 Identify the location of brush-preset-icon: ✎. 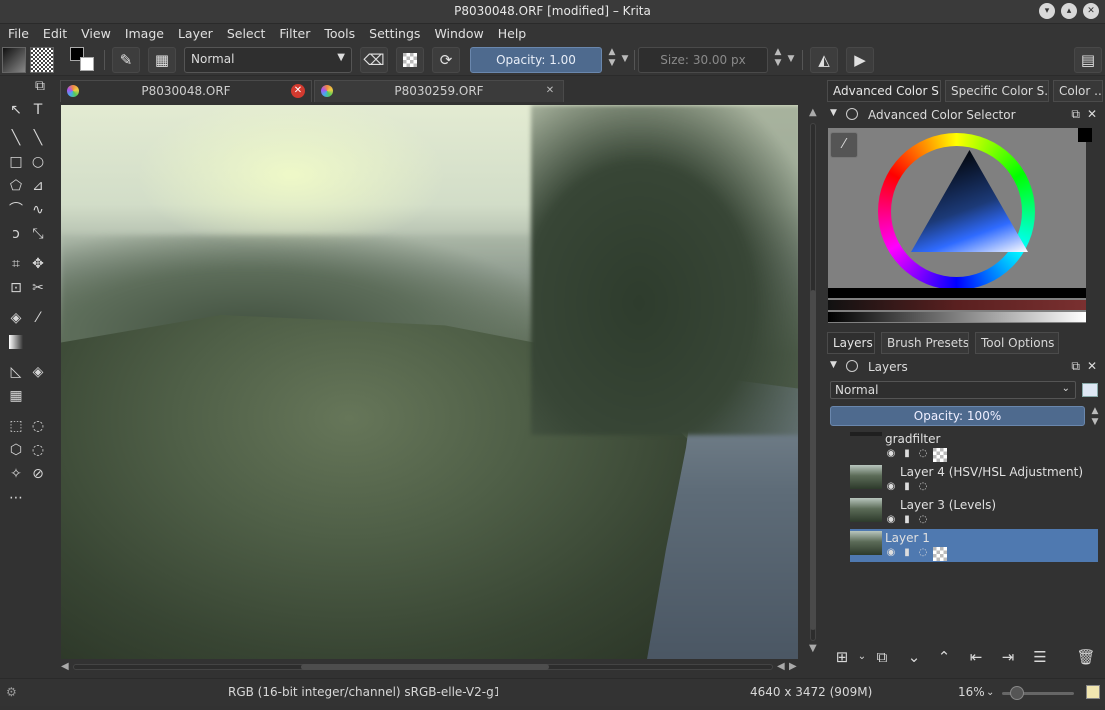
(126, 60).